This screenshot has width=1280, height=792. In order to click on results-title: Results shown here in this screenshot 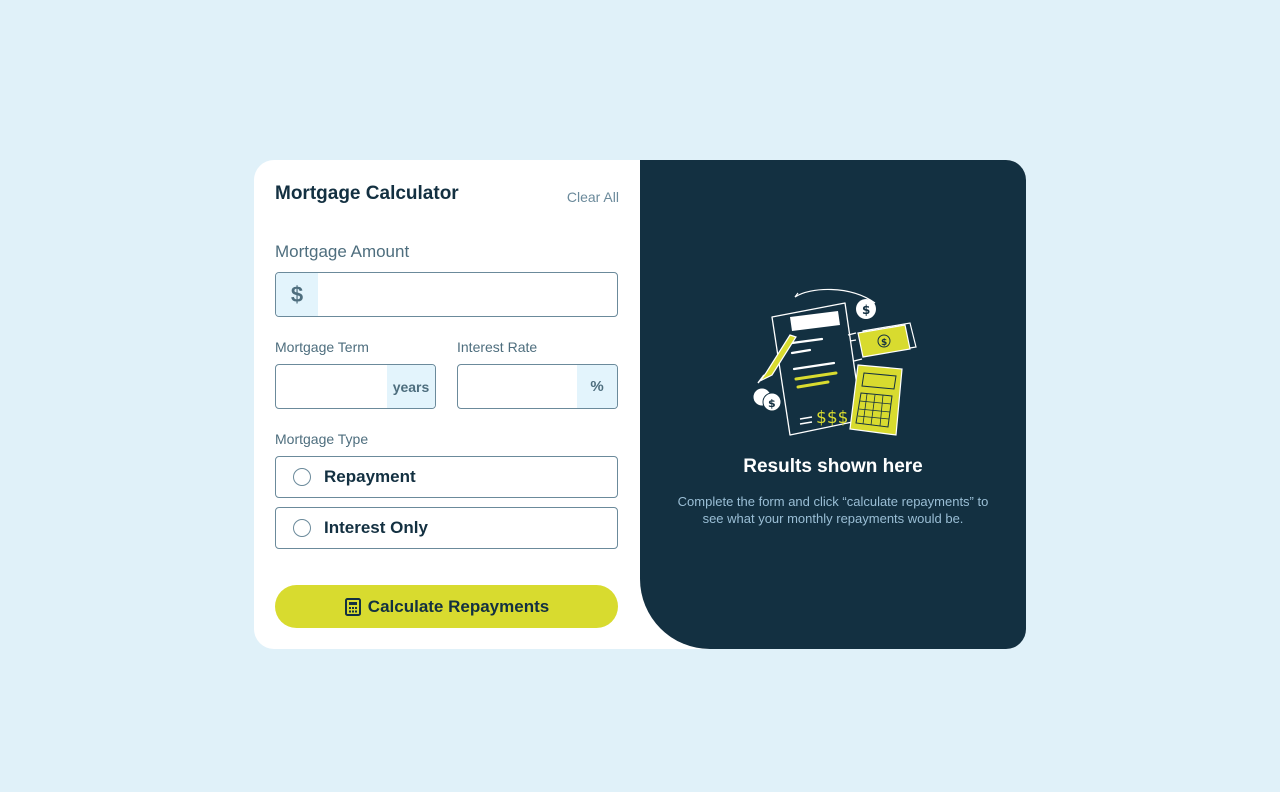, I will do `click(833, 466)`.